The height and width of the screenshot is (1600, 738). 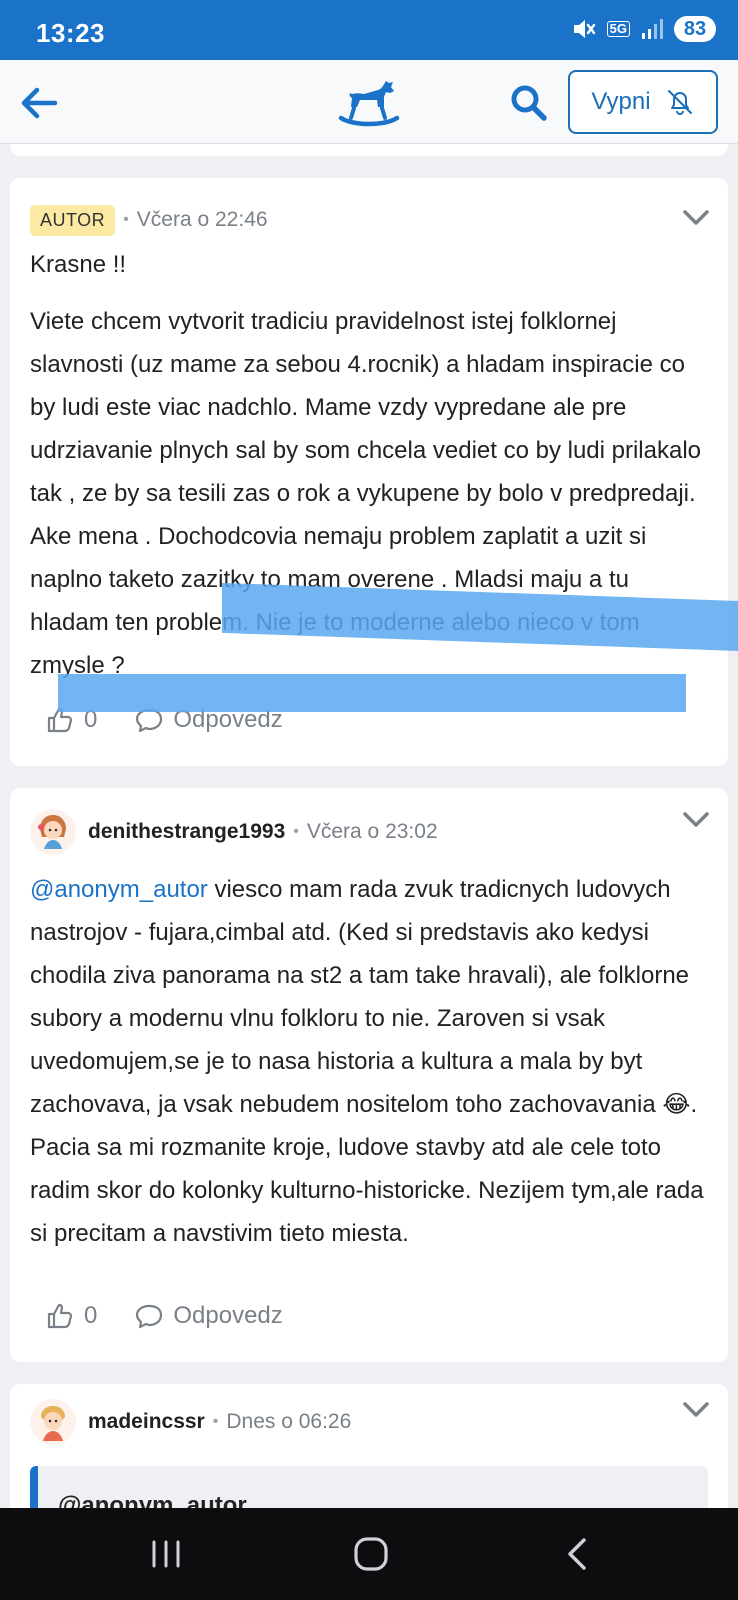 I want to click on comment-timestamp: Dnes o 06:26, so click(x=289, y=1421).